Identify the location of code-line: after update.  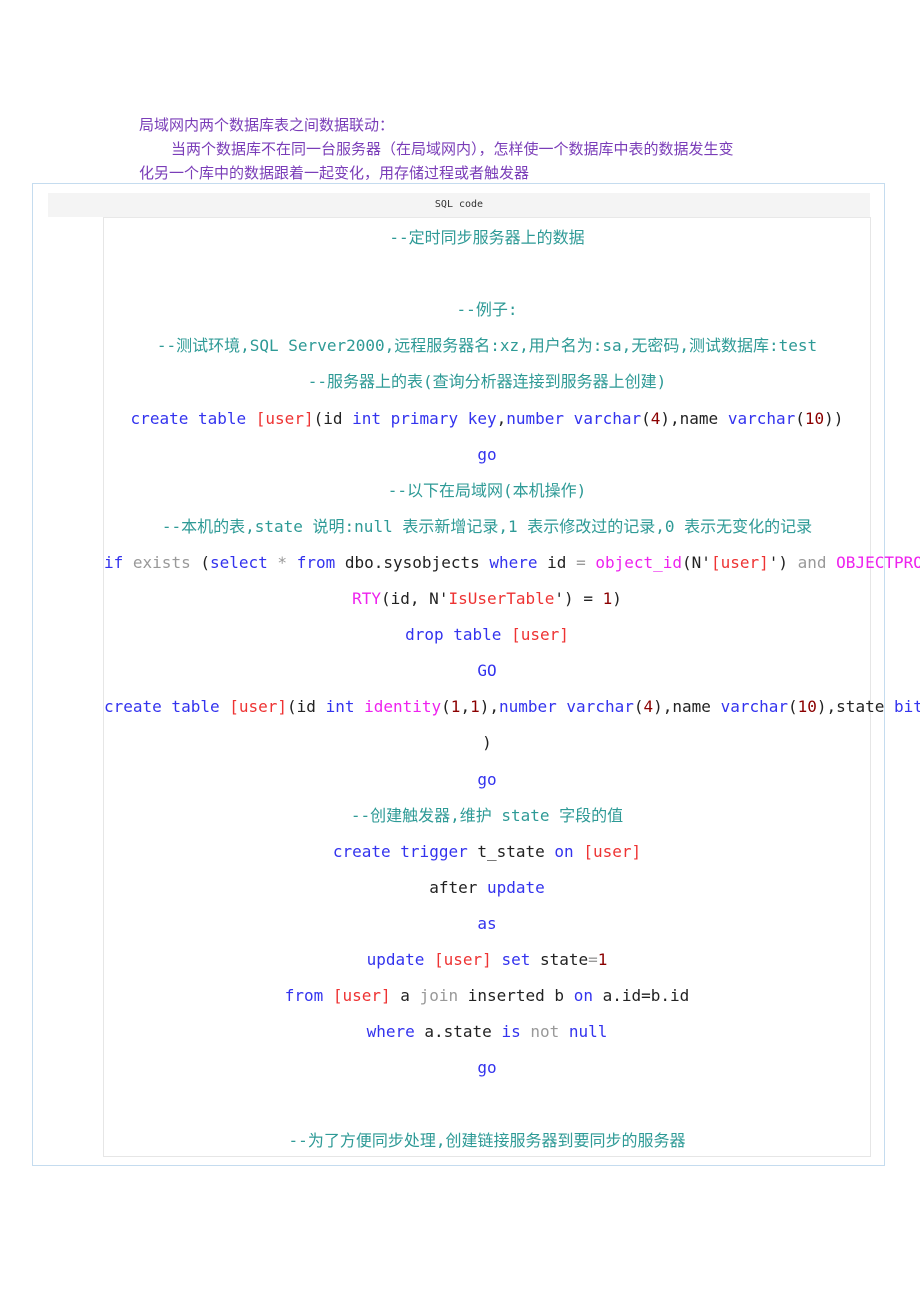
(487, 888).